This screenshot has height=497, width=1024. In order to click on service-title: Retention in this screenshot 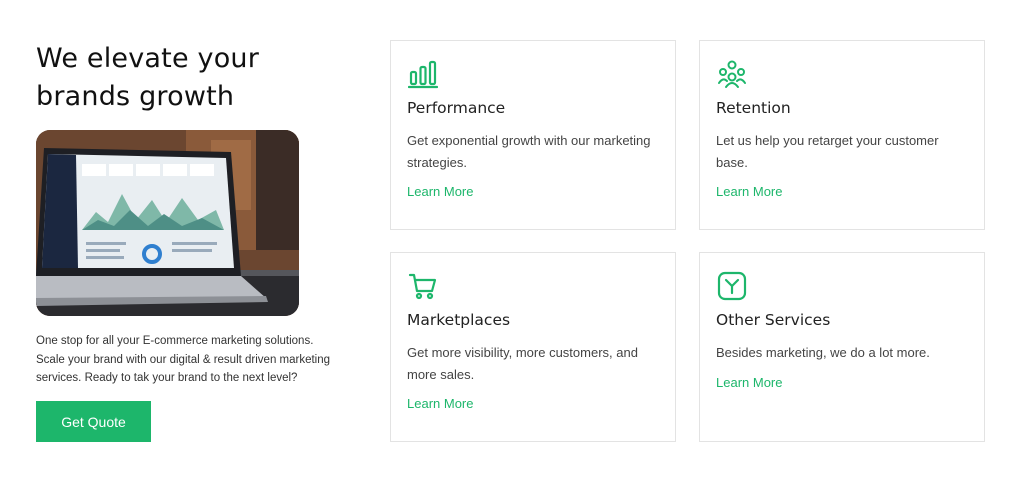, I will do `click(753, 108)`.